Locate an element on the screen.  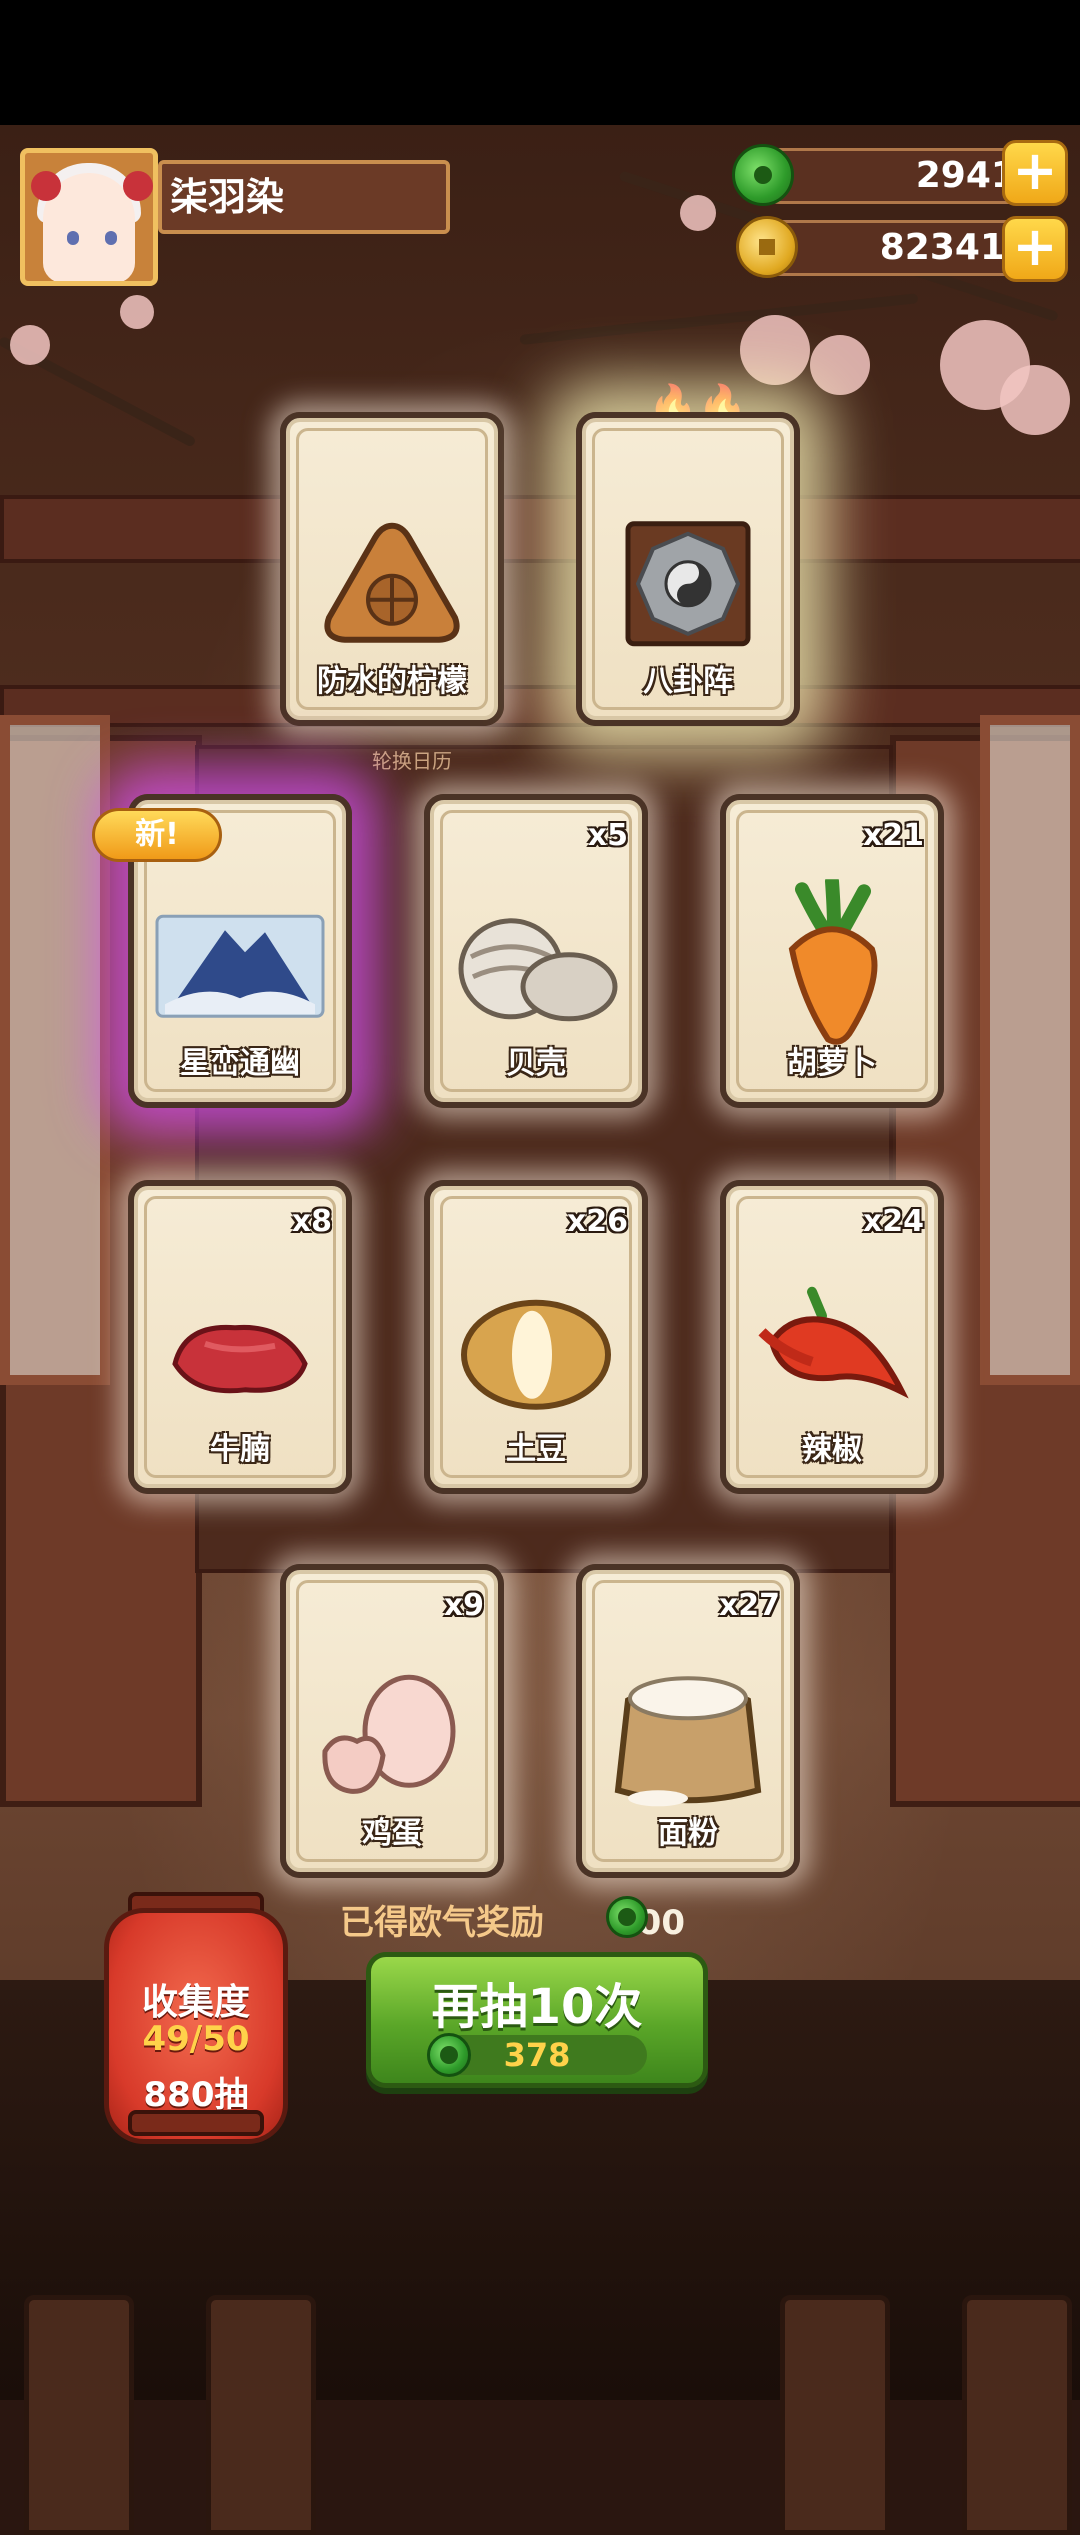
card-label: 牛腩 is located at coordinates (240, 1449).